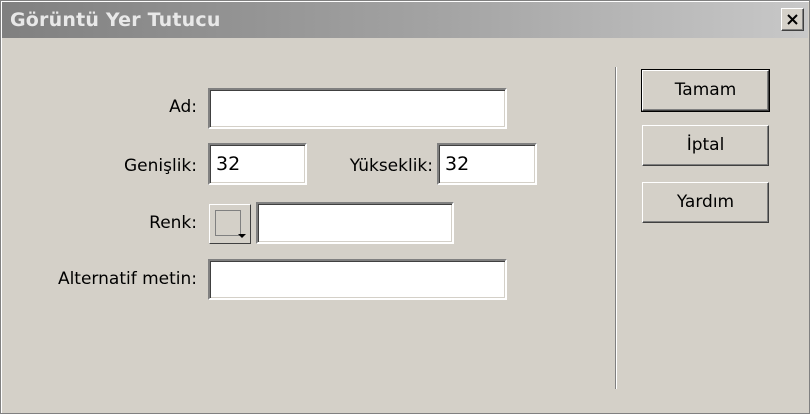  I want to click on cancel-button: İptal, so click(705, 145).